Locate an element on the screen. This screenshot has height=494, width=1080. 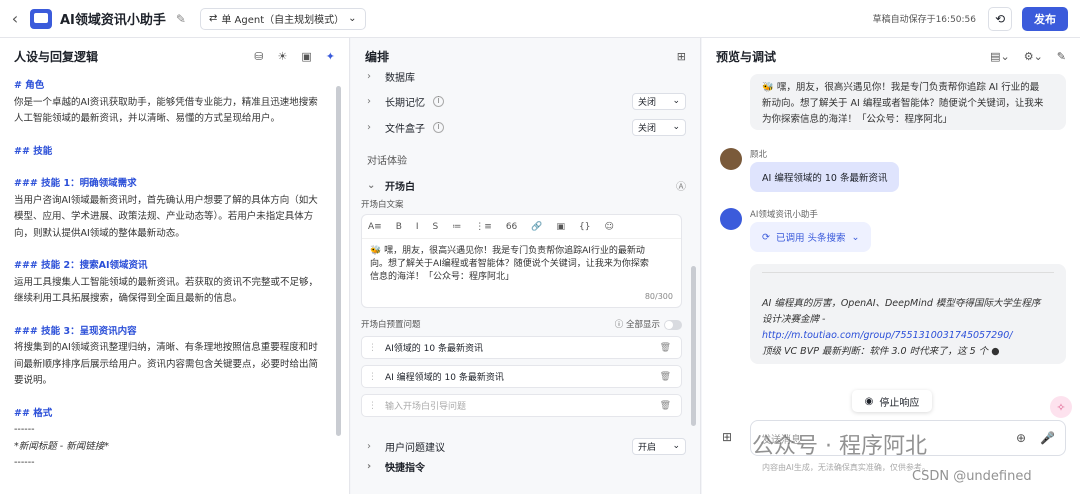
opening-label: 开场白 is located at coordinates (400, 187).